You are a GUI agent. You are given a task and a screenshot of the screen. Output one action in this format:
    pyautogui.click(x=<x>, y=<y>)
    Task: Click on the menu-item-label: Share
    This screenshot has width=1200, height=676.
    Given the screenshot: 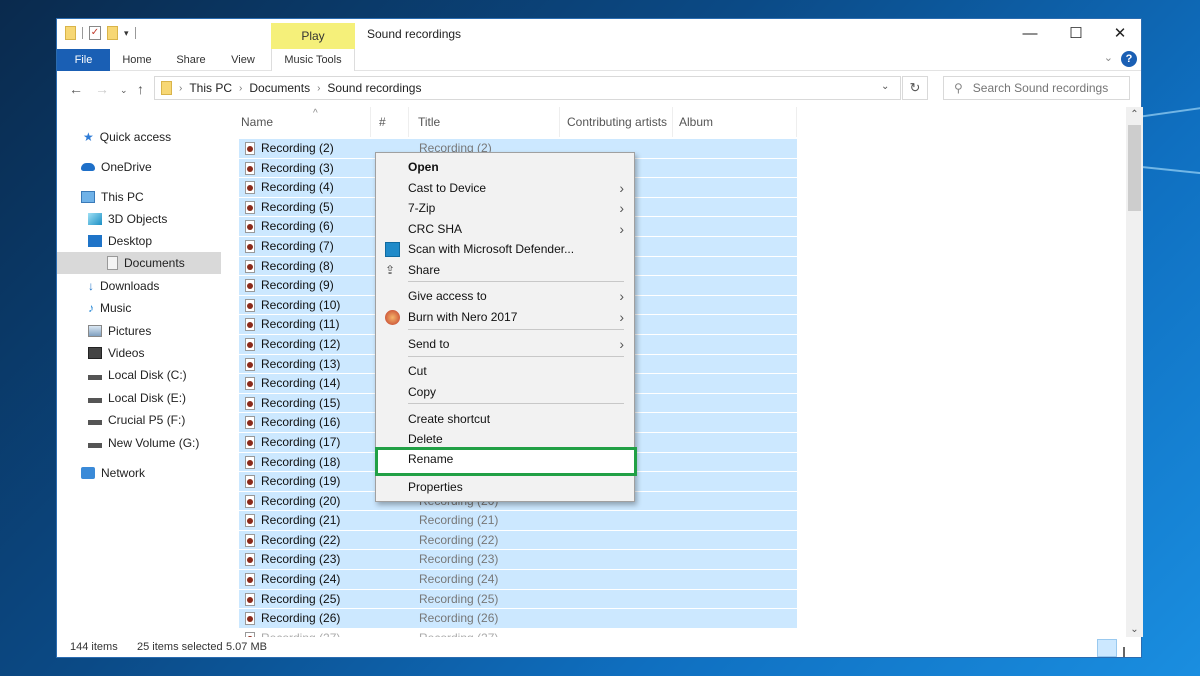 What is the action you would take?
    pyautogui.click(x=424, y=270)
    